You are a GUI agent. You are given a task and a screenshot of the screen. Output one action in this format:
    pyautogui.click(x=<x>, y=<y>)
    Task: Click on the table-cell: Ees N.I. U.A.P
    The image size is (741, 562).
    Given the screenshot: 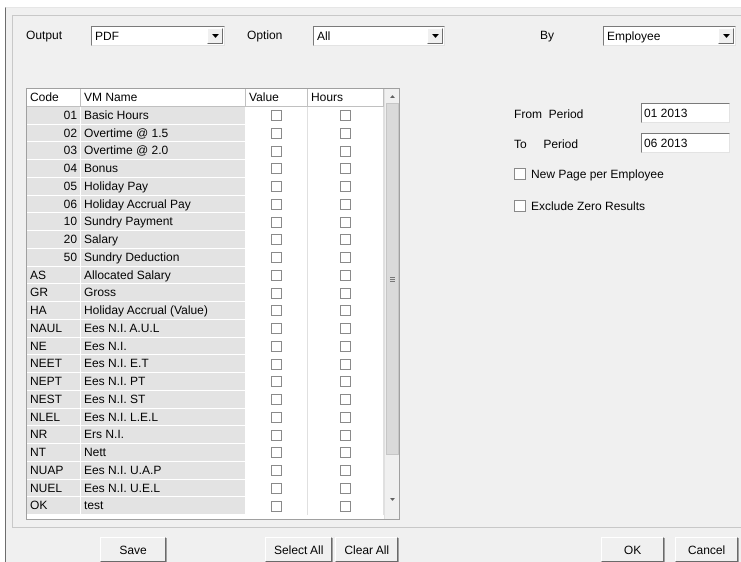 What is the action you would take?
    pyautogui.click(x=163, y=471)
    